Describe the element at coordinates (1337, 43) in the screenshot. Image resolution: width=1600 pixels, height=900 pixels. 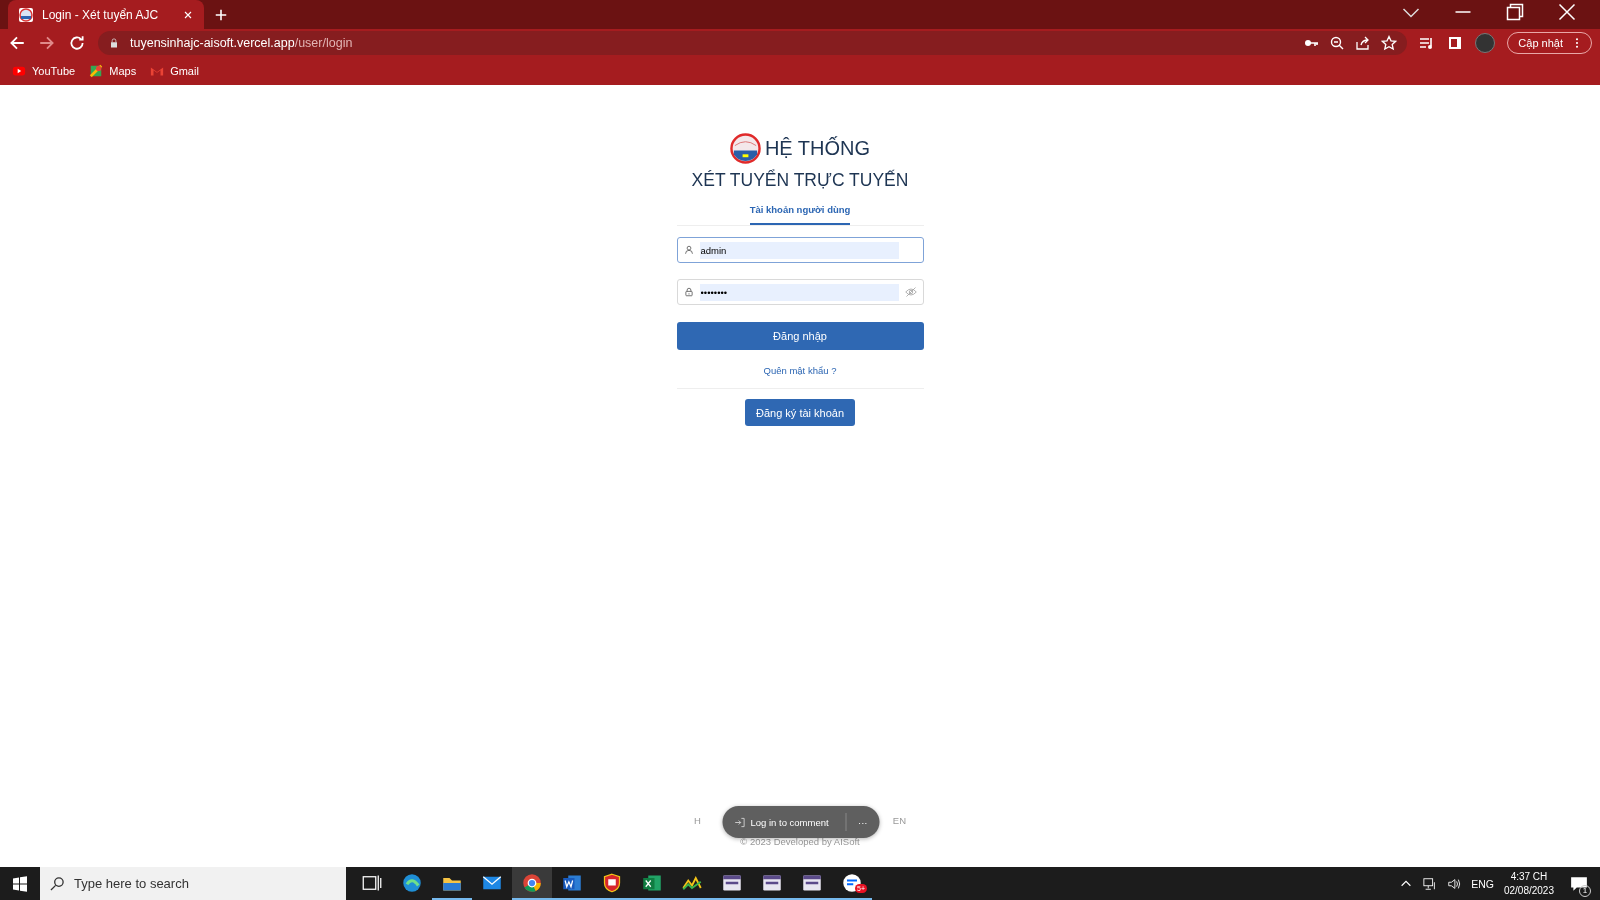
I see `zoom-out-icon` at that location.